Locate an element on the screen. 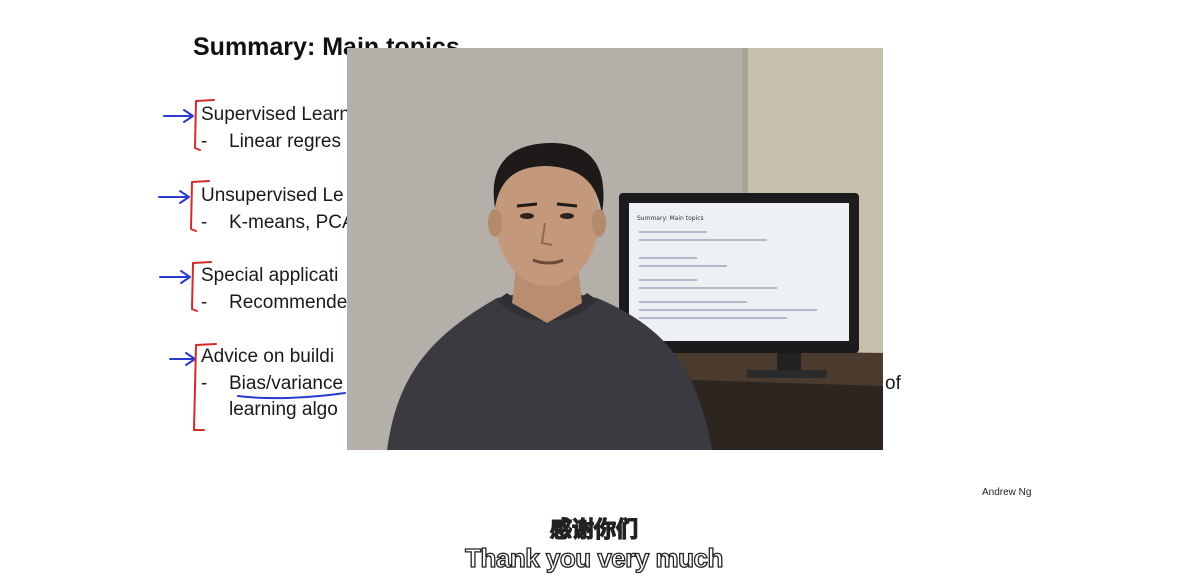 The width and height of the screenshot is (1188, 577). section-heading-special: Special applicati is located at coordinates (270, 275).